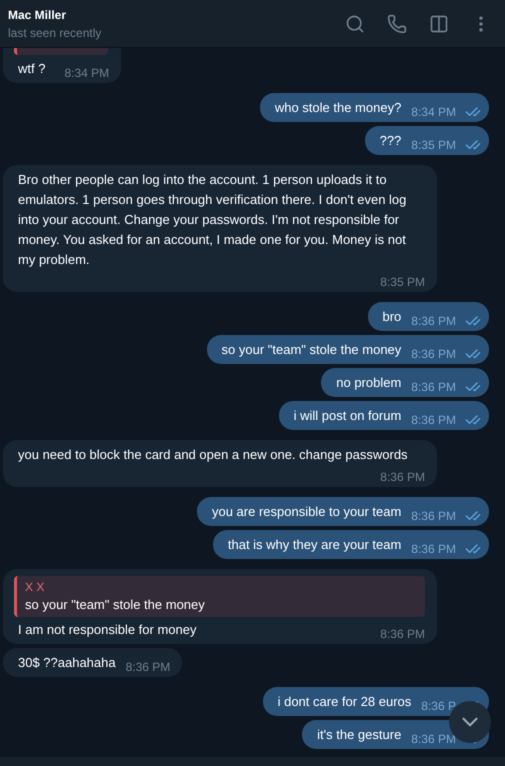  I want to click on message-text: bro, so click(392, 317).